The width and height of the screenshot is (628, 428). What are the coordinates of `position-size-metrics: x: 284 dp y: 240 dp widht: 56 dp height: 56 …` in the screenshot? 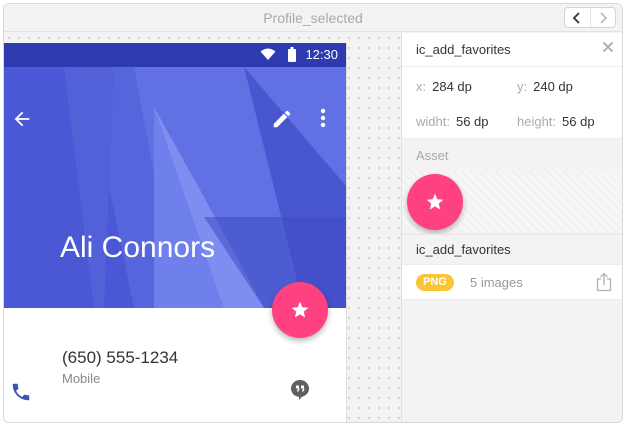 It's located at (512, 103).